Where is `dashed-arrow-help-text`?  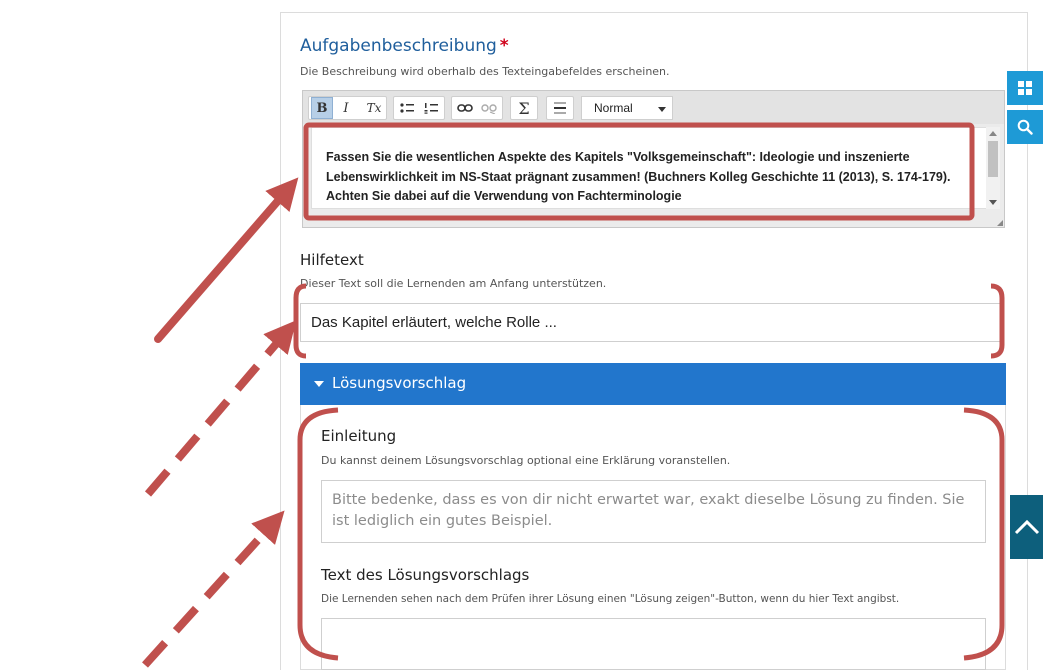 dashed-arrow-help-text is located at coordinates (220, 408).